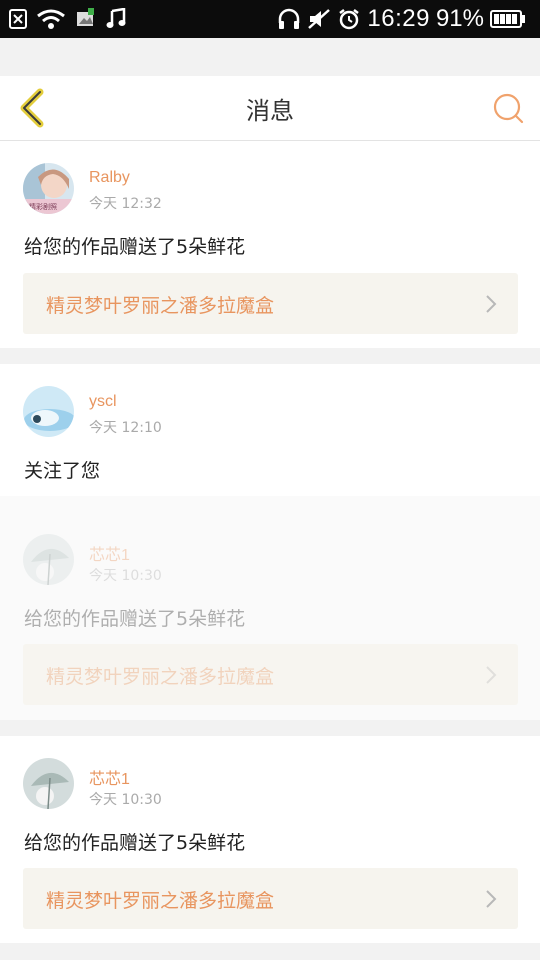  Describe the element at coordinates (103, 402) in the screenshot. I see `username: yscl` at that location.